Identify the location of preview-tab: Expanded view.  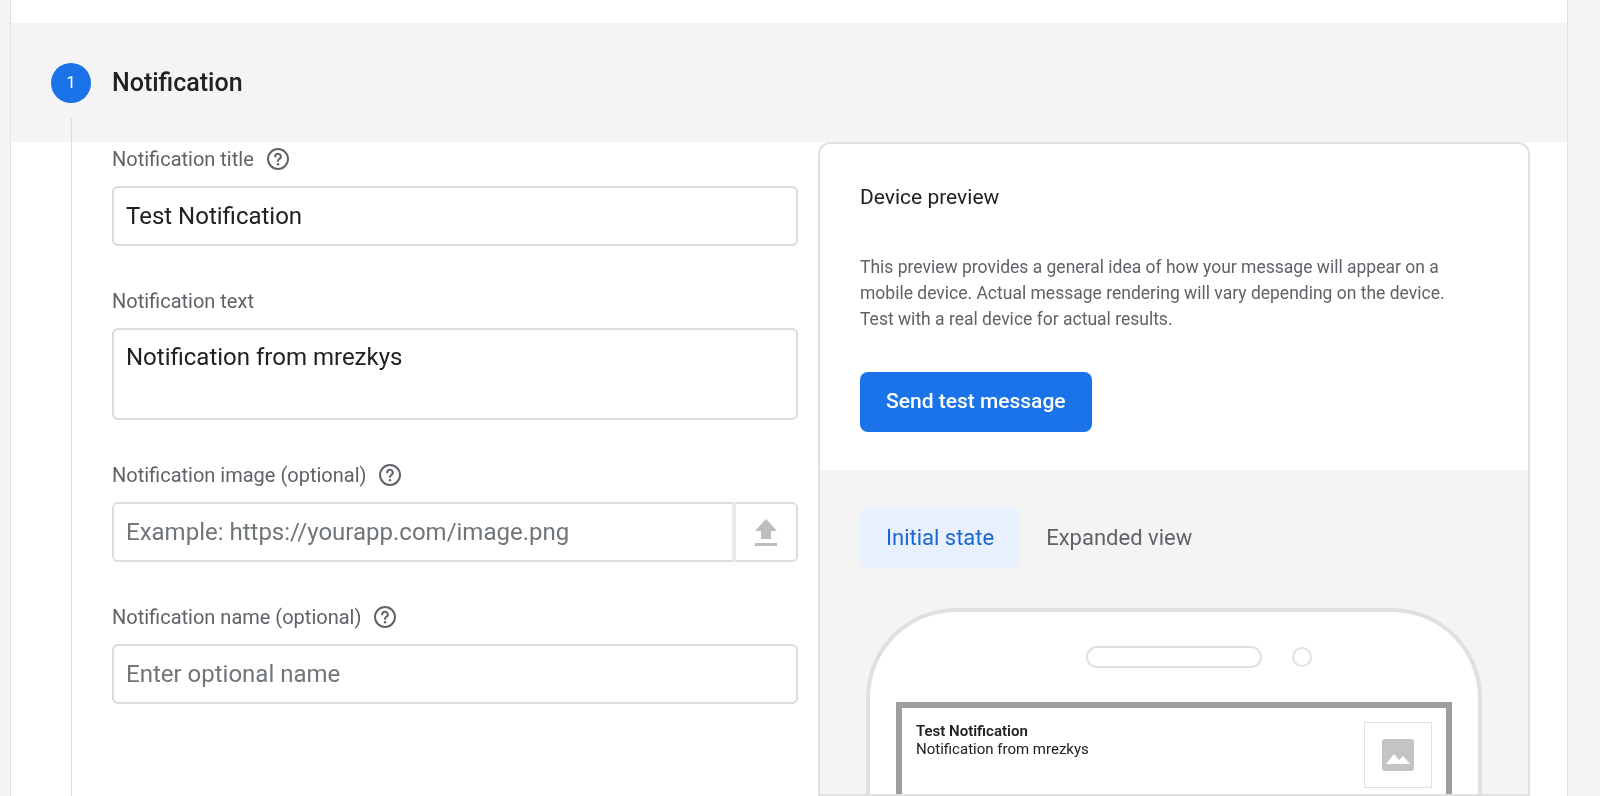
(1119, 537).